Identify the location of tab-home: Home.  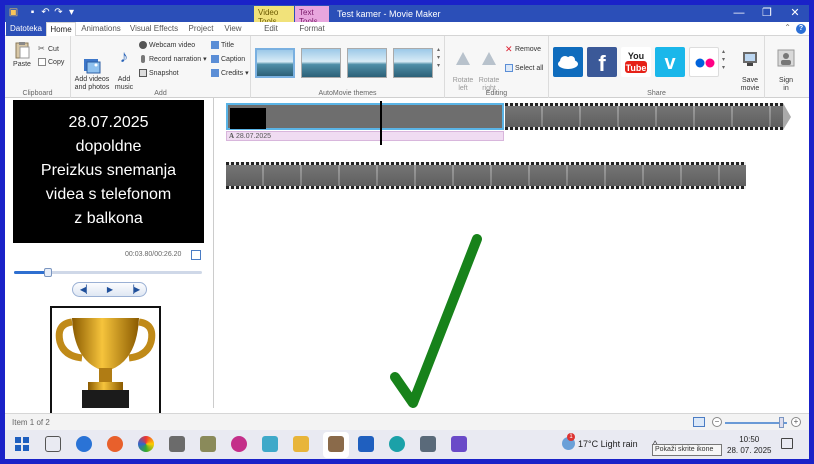
(61, 29).